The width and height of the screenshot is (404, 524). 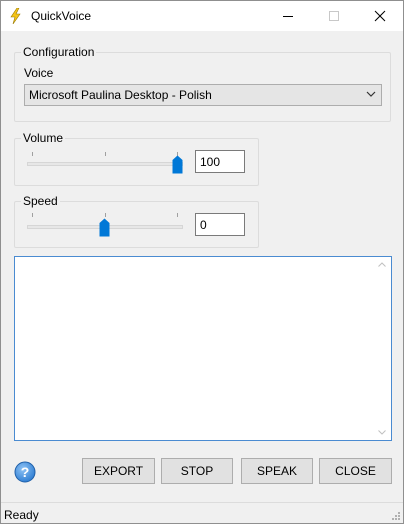 What do you see at coordinates (105, 164) in the screenshot?
I see `volume-slider-track` at bounding box center [105, 164].